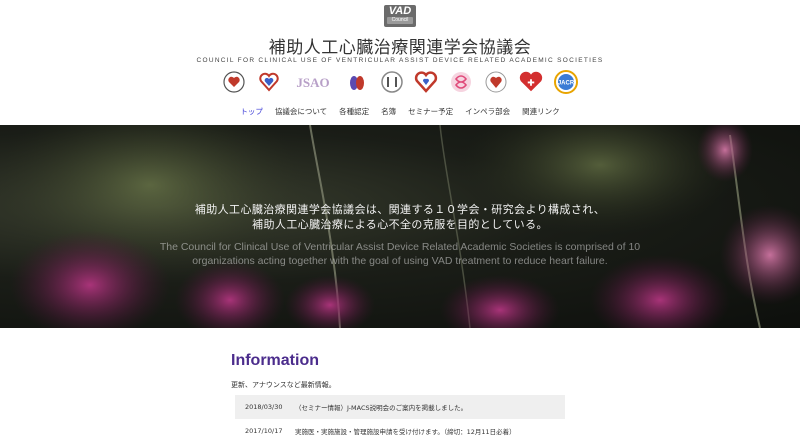  I want to click on heart-circle-logo, so click(234, 82).